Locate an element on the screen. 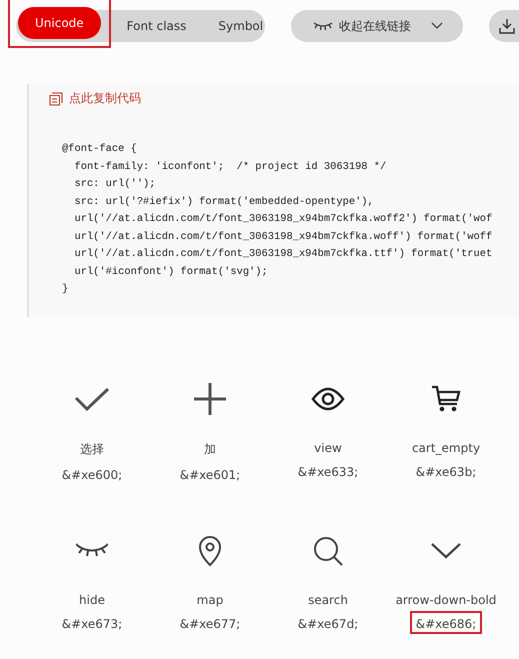  check-icon is located at coordinates (92, 399).